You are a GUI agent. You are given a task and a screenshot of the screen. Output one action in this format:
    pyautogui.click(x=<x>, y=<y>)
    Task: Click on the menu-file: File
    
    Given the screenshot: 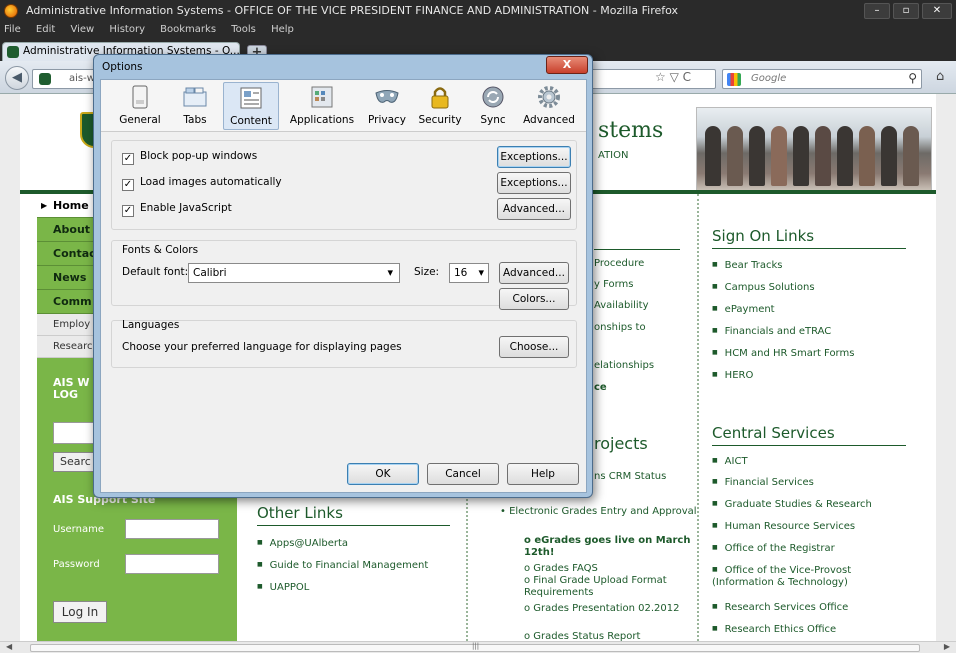 What is the action you would take?
    pyautogui.click(x=12, y=29)
    